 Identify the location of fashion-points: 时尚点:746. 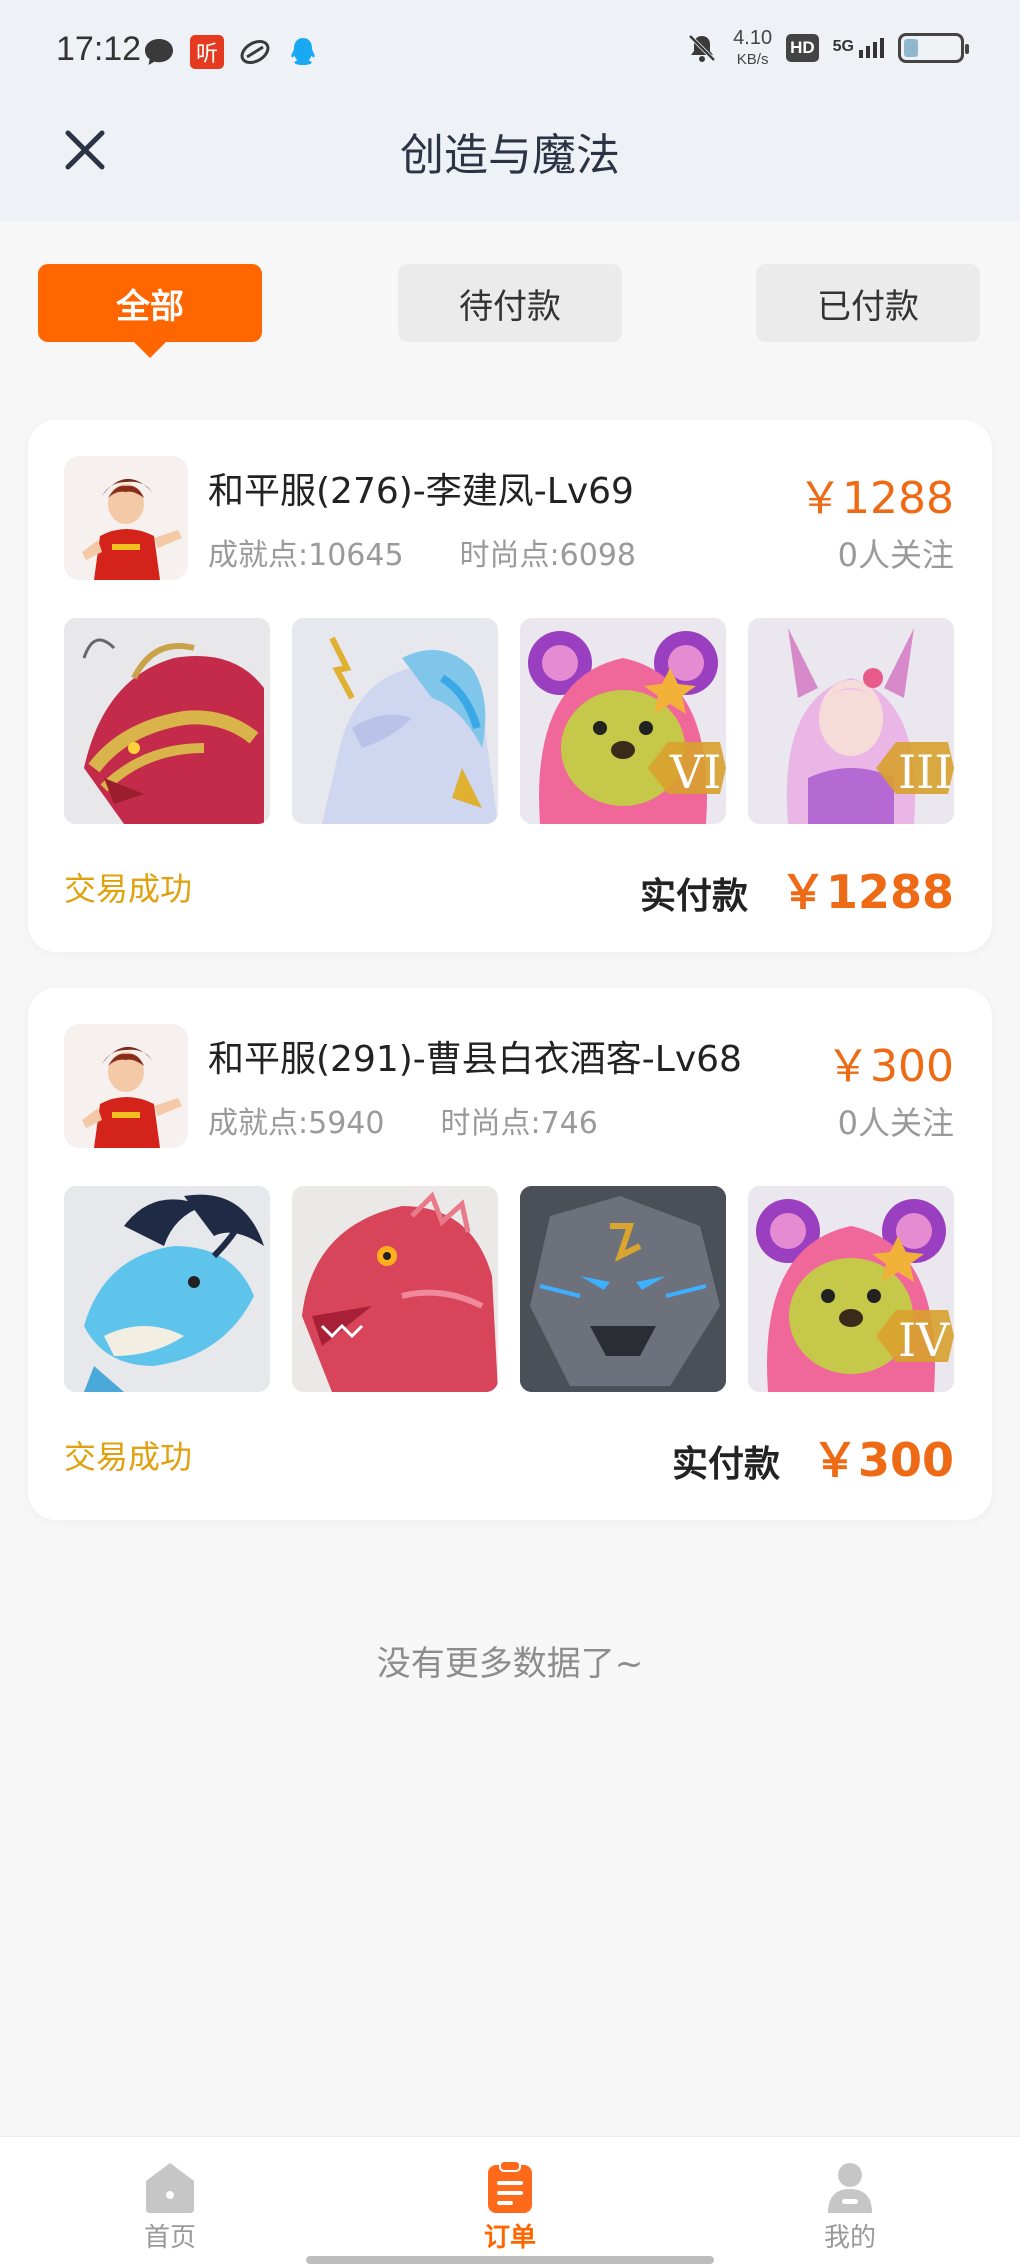
(519, 1123).